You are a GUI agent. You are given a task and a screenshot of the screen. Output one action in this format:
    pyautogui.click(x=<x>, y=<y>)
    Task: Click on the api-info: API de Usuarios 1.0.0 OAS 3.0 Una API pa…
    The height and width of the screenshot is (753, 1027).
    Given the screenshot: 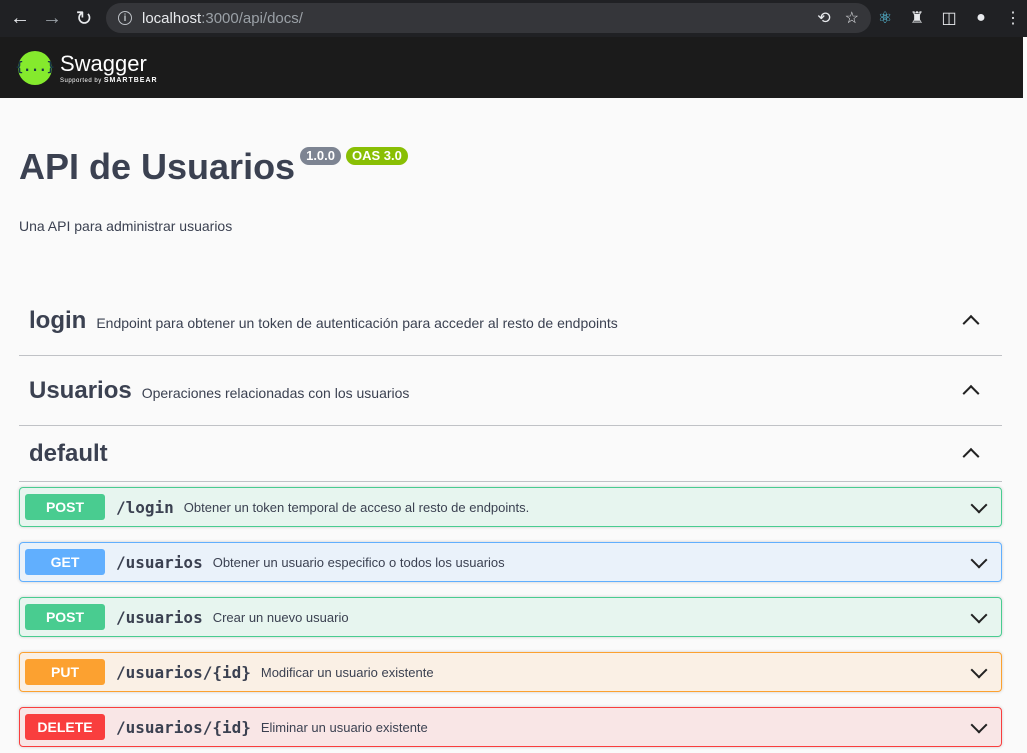 What is the action you would take?
    pyautogui.click(x=513, y=190)
    